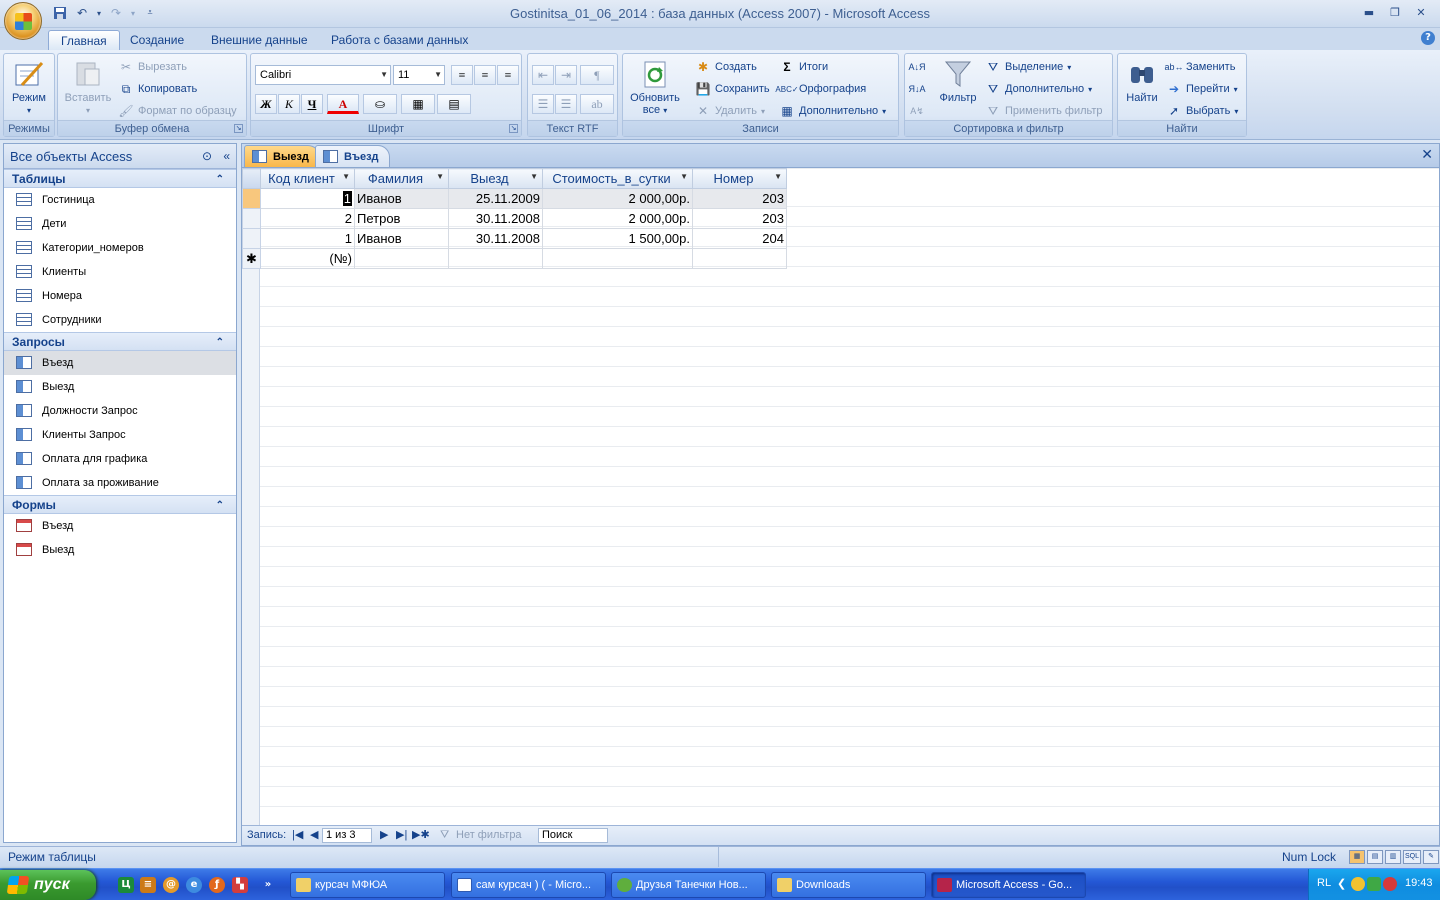 This screenshot has width=1440, height=900. Describe the element at coordinates (120, 224) in the screenshot. I see `nav-item-table: Дети` at that location.